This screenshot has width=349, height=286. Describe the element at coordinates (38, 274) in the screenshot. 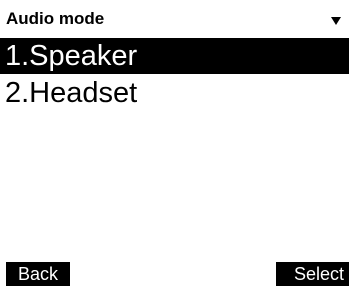

I see `back-button: Back` at that location.